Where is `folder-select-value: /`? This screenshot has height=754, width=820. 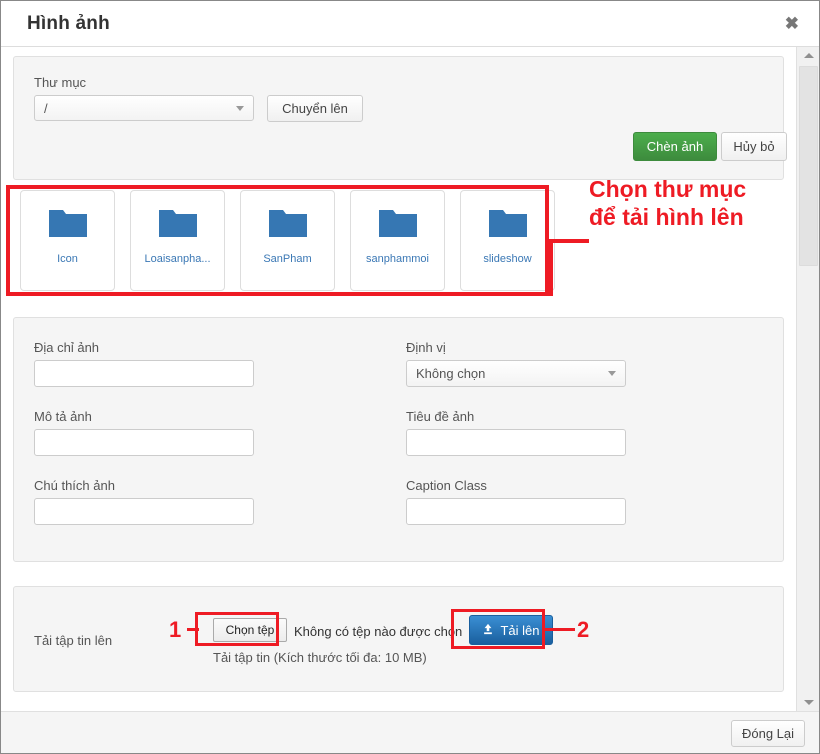
folder-select-value: / is located at coordinates (46, 108).